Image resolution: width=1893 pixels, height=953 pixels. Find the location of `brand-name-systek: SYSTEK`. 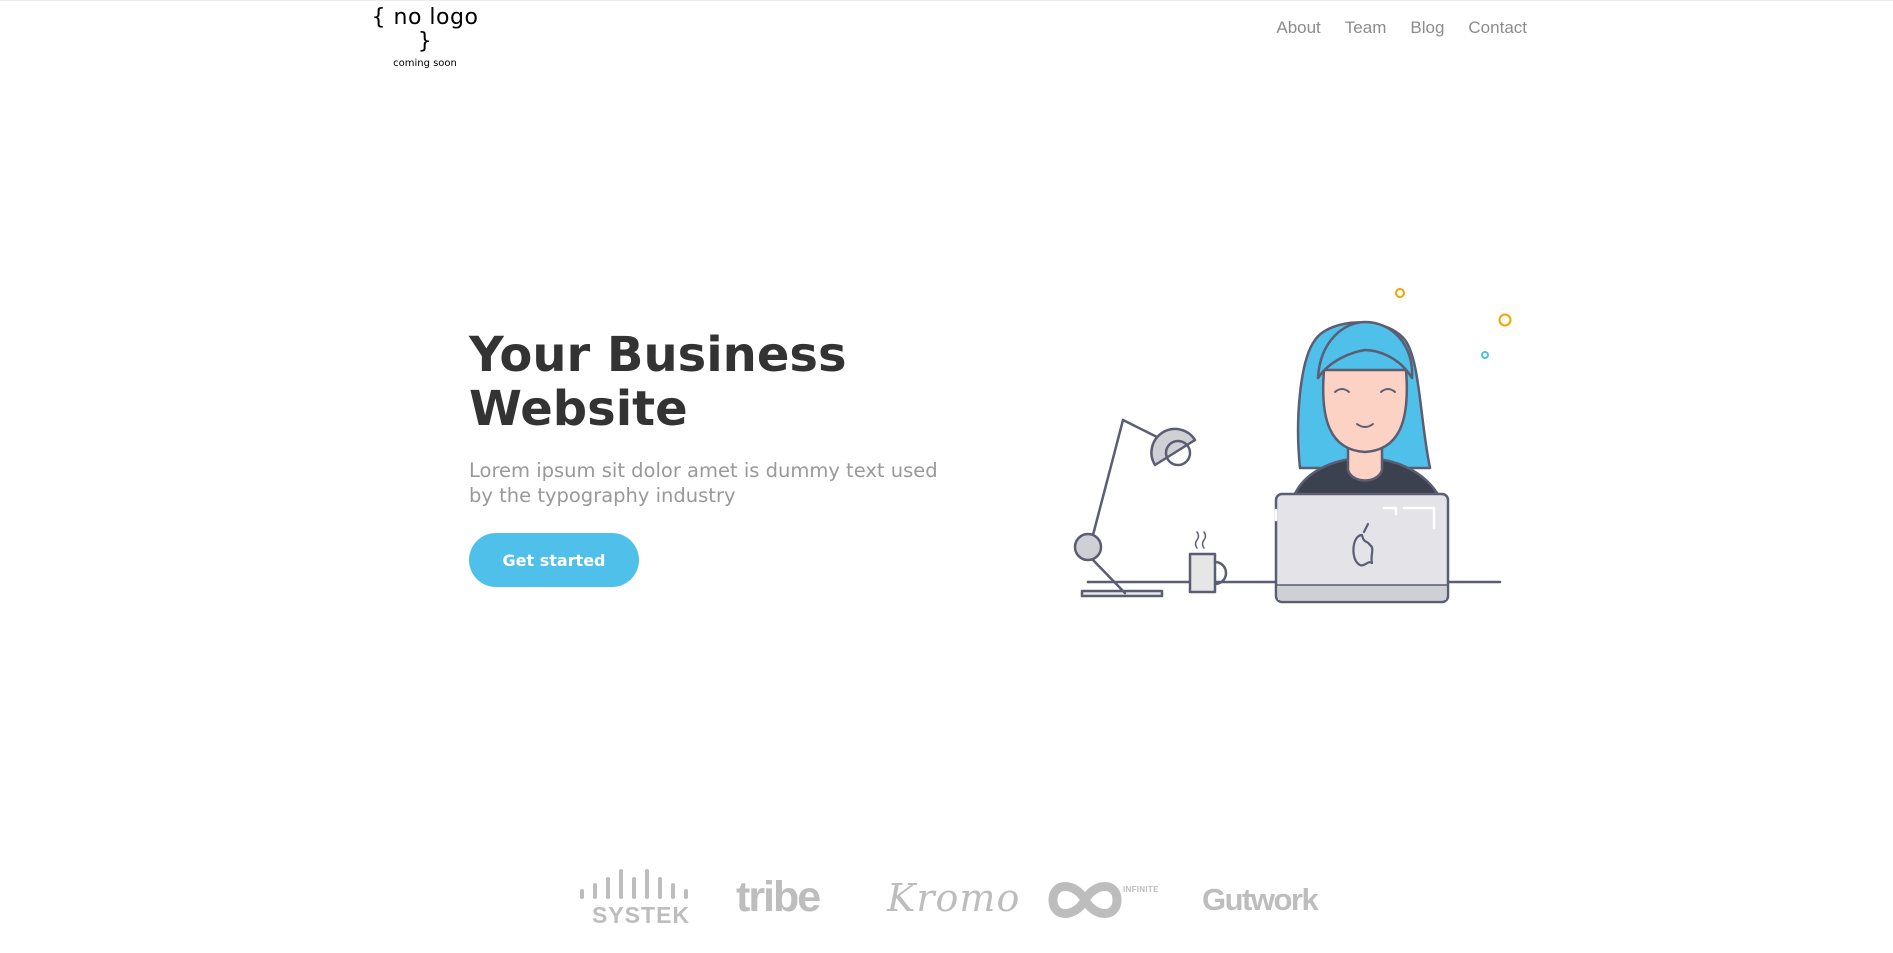

brand-name-systek: SYSTEK is located at coordinates (641, 915).